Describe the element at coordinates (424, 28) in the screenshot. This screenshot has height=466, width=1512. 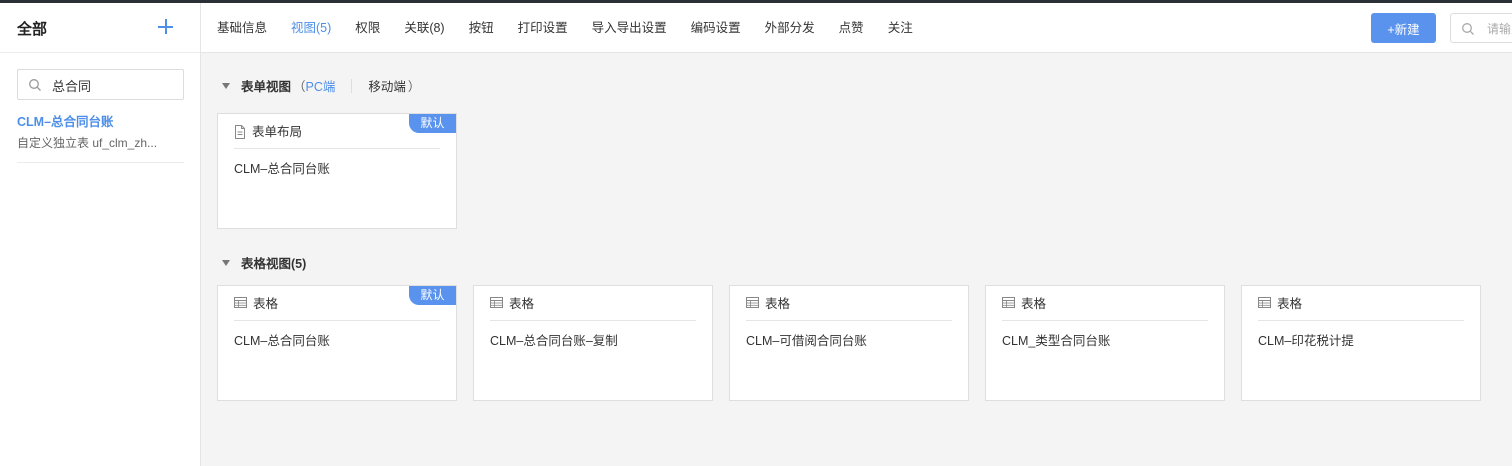
I see `tab-associations: 关联(8)` at that location.